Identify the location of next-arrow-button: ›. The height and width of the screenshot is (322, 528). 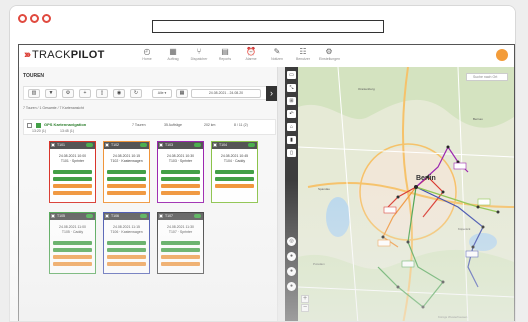
(271, 93).